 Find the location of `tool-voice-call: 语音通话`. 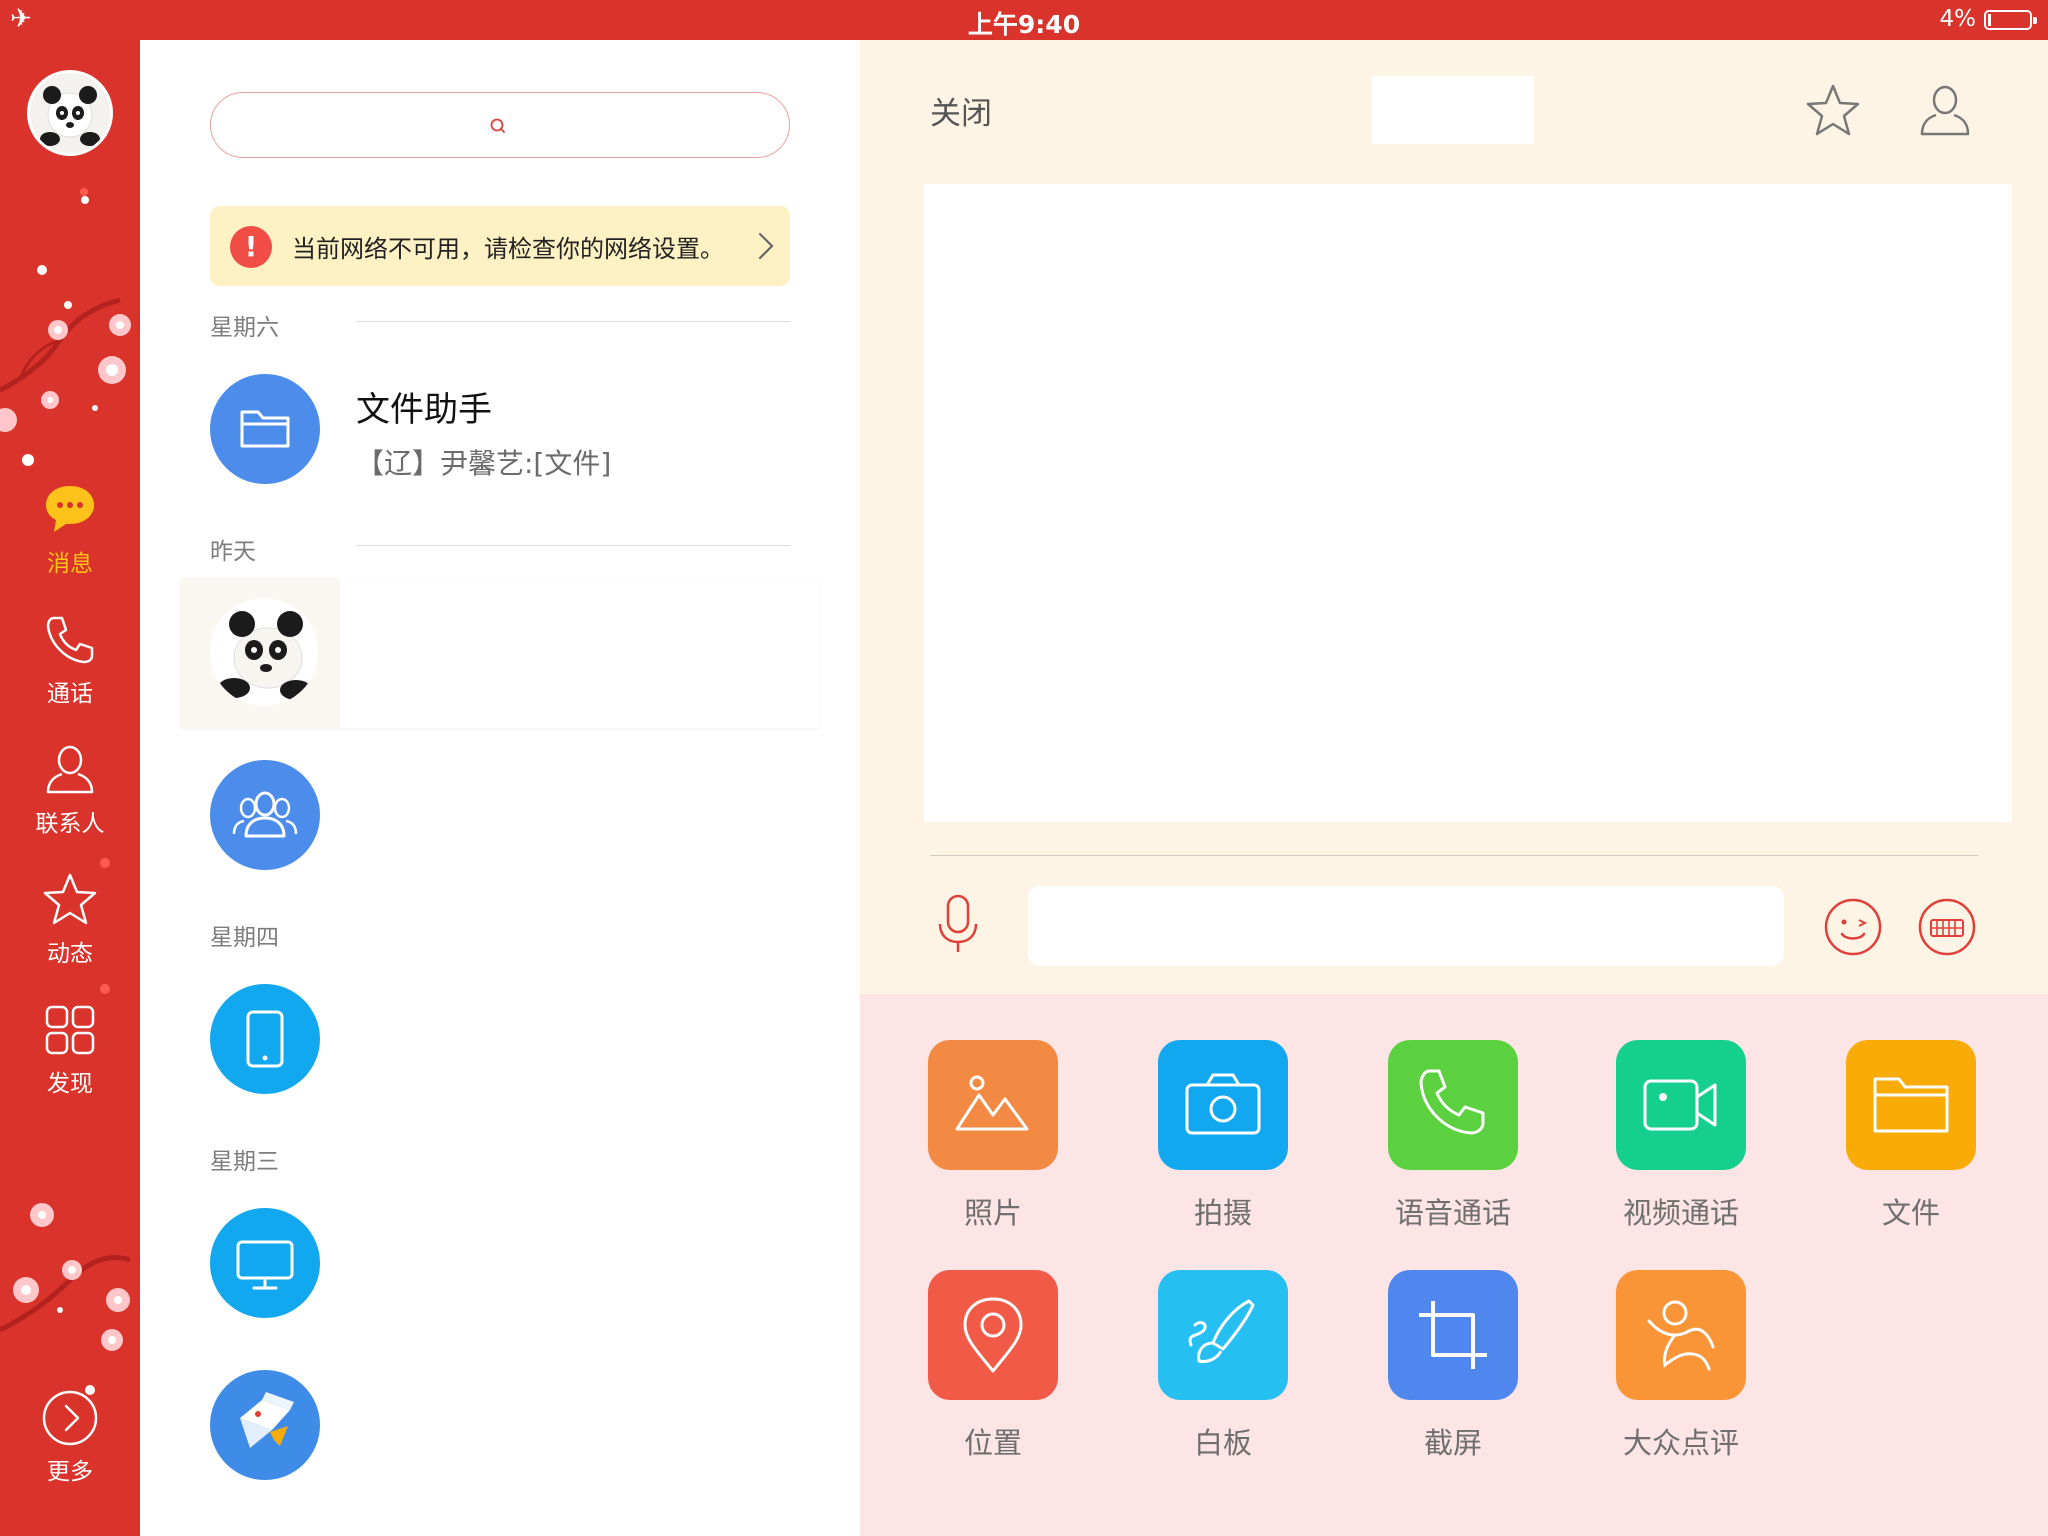

tool-voice-call: 语音通话 is located at coordinates (1453, 1136).